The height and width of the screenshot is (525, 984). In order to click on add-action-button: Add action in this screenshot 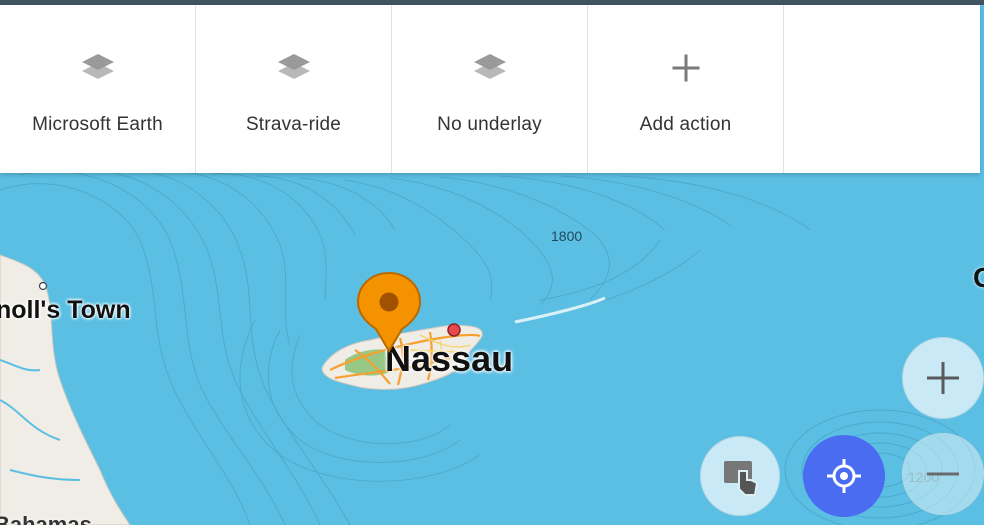, I will do `click(686, 89)`.